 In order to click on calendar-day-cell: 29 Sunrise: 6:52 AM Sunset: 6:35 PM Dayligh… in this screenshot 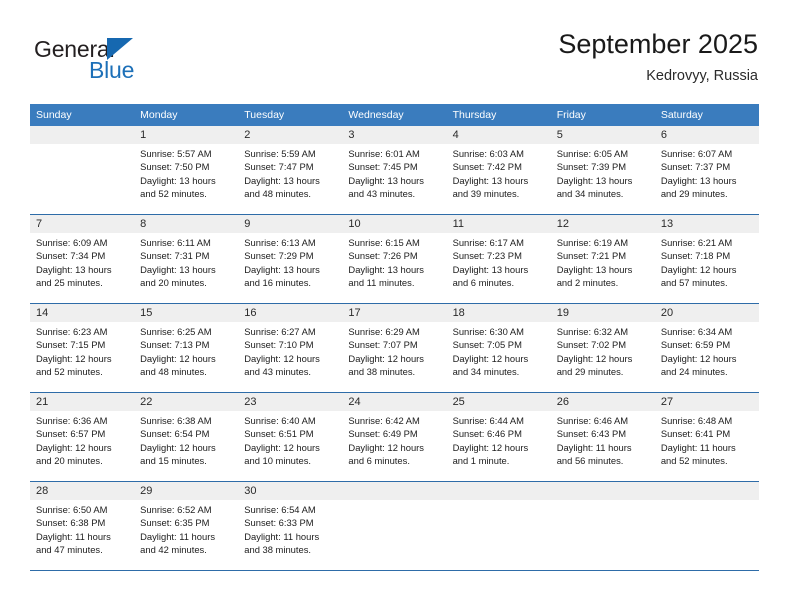, I will do `click(186, 526)`.